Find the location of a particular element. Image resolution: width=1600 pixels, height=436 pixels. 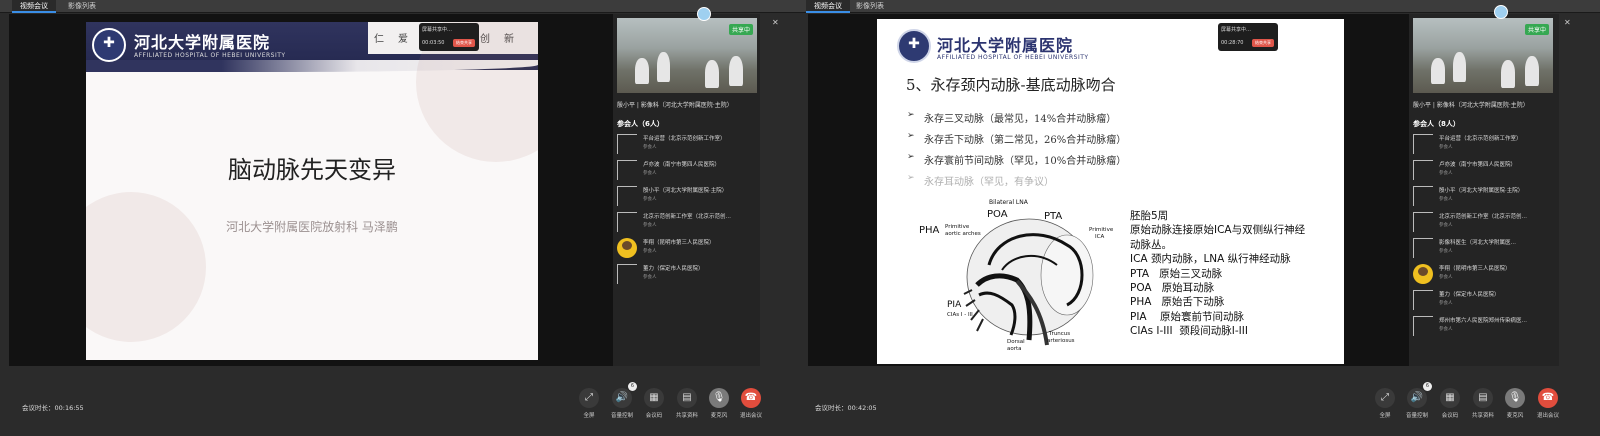

hospital-logo is located at coordinates (109, 45).